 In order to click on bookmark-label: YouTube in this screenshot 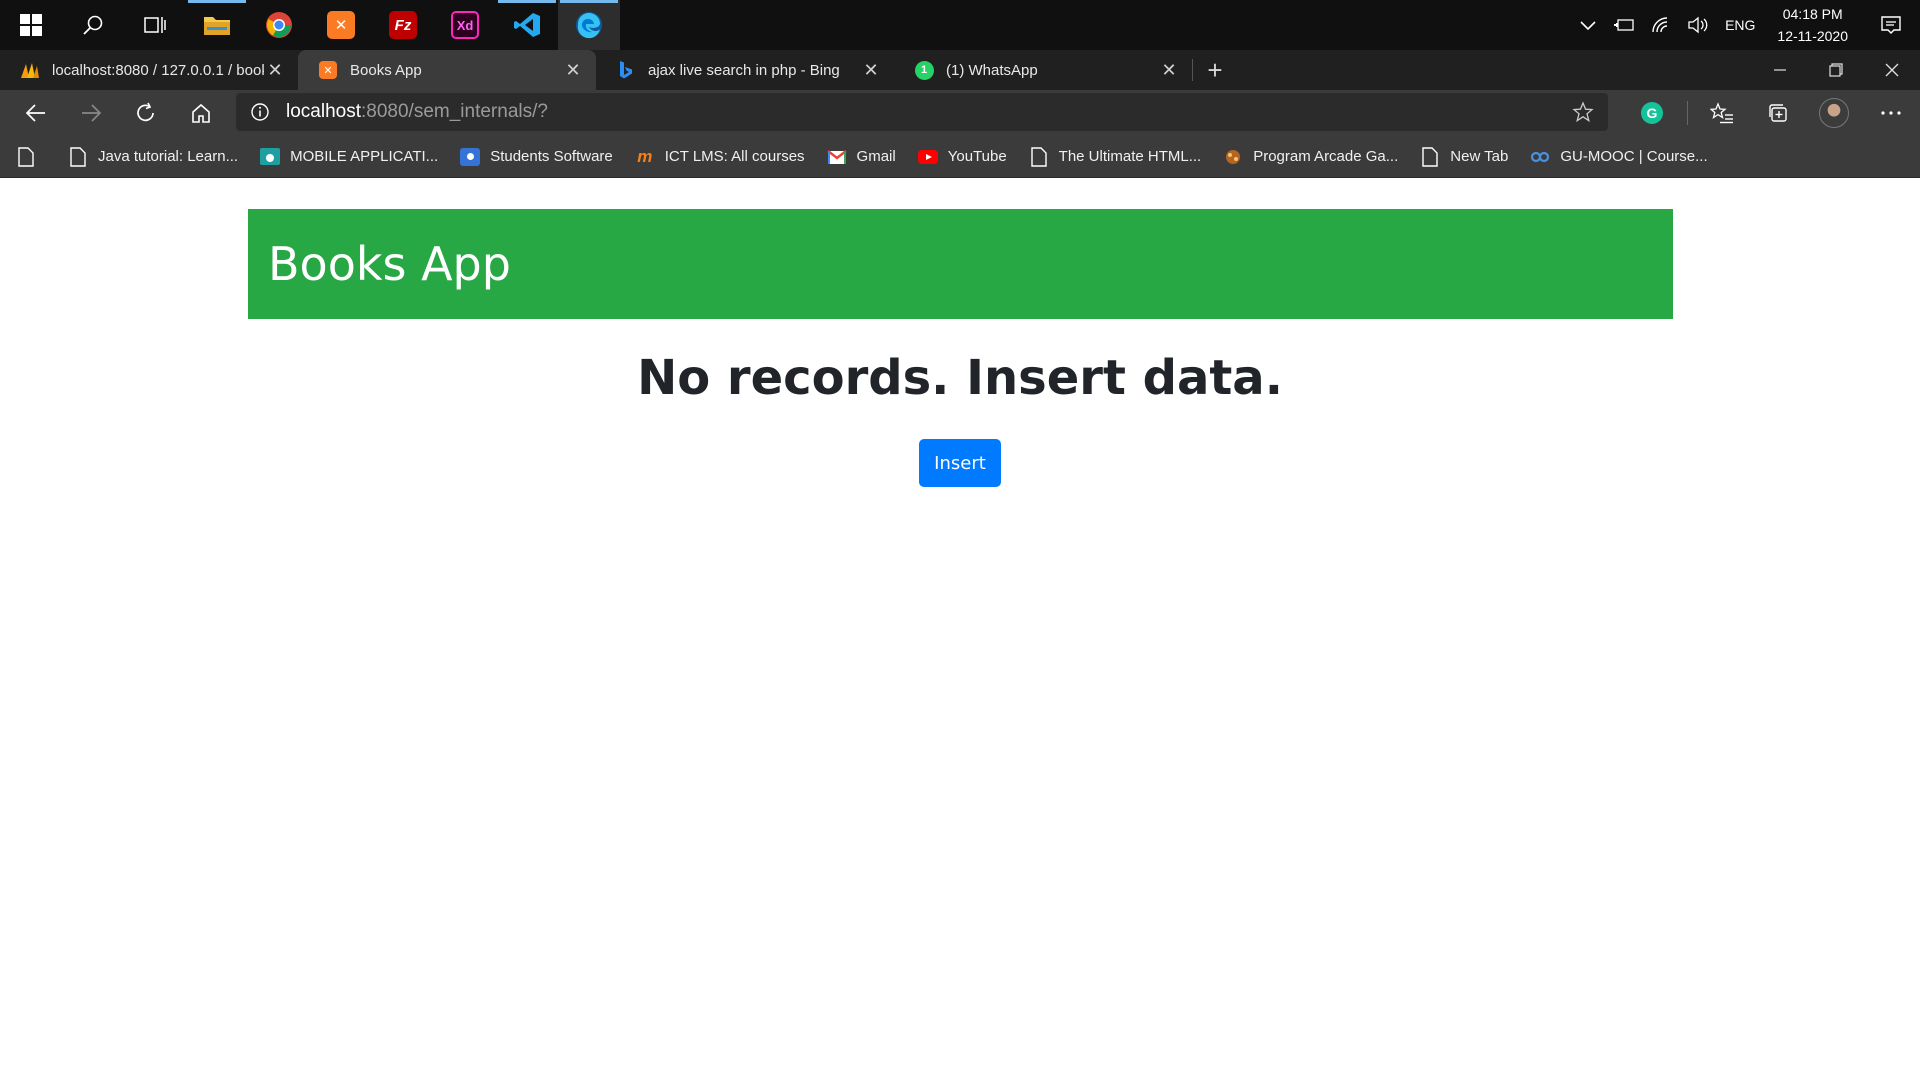, I will do `click(977, 156)`.